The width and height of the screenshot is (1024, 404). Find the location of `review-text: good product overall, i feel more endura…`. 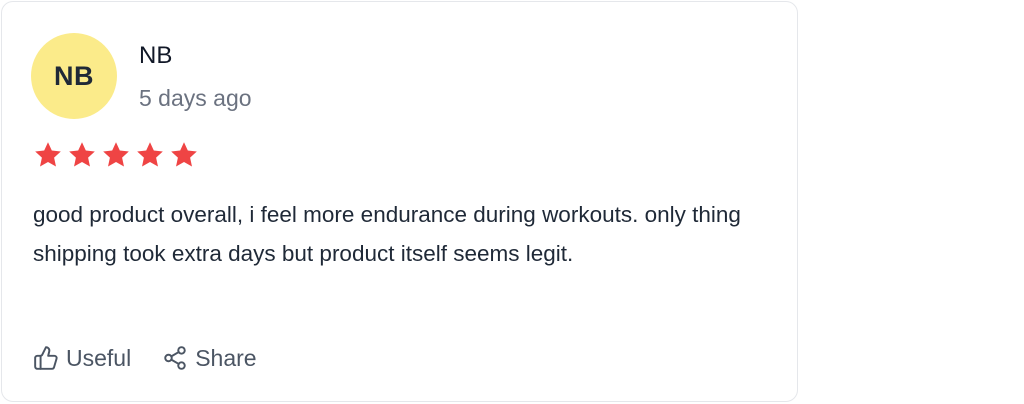

review-text: good product overall, i feel more endura… is located at coordinates (387, 234).